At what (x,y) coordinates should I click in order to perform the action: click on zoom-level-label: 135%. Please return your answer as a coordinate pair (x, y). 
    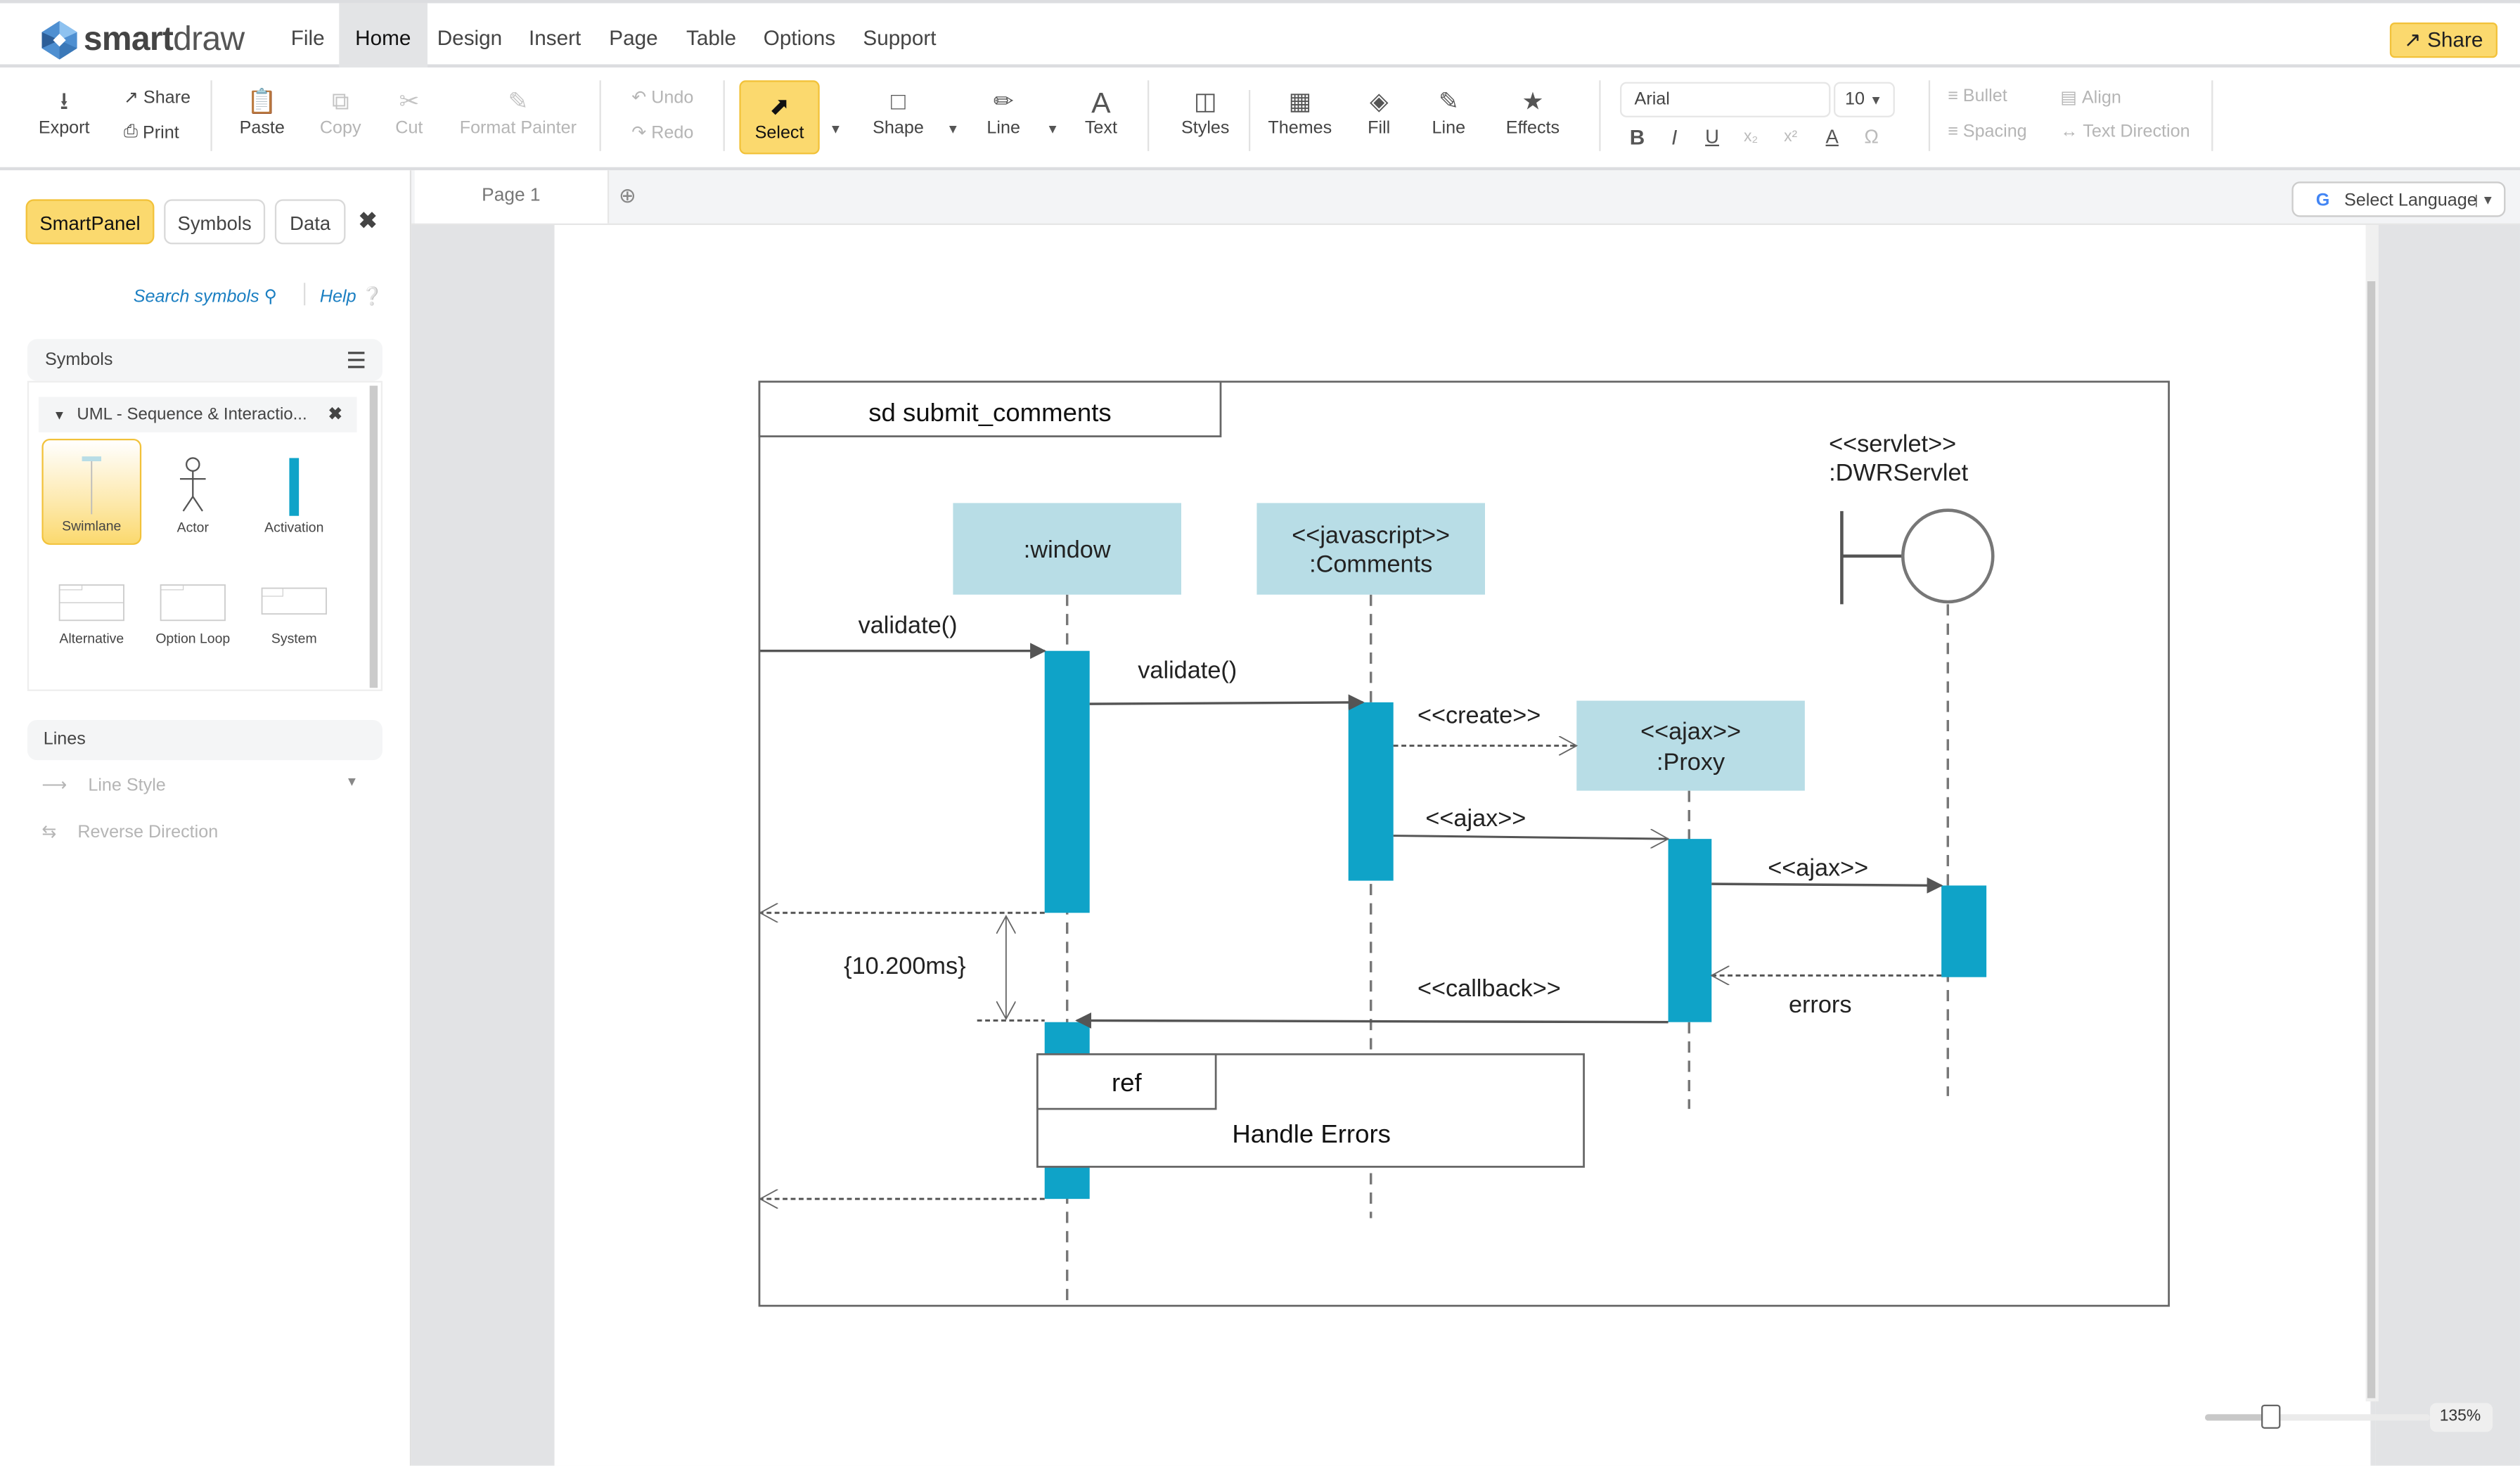
    Looking at the image, I should click on (2461, 1417).